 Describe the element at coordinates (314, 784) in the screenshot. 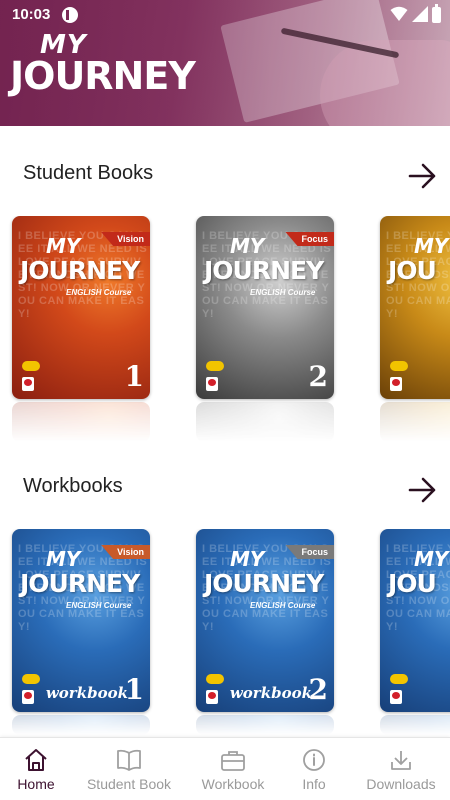

I see `nav-info-label: Info` at that location.